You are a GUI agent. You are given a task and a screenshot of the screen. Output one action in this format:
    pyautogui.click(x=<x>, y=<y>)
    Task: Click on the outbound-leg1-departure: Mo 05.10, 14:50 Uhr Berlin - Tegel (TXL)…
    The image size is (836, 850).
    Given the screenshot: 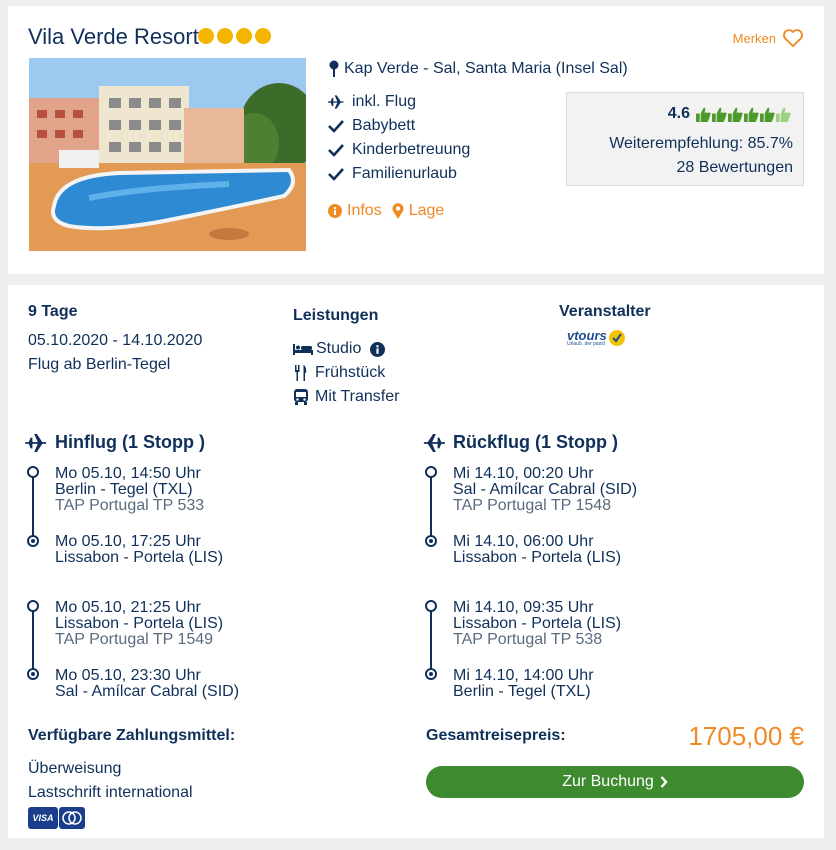 What is the action you would take?
    pyautogui.click(x=129, y=490)
    